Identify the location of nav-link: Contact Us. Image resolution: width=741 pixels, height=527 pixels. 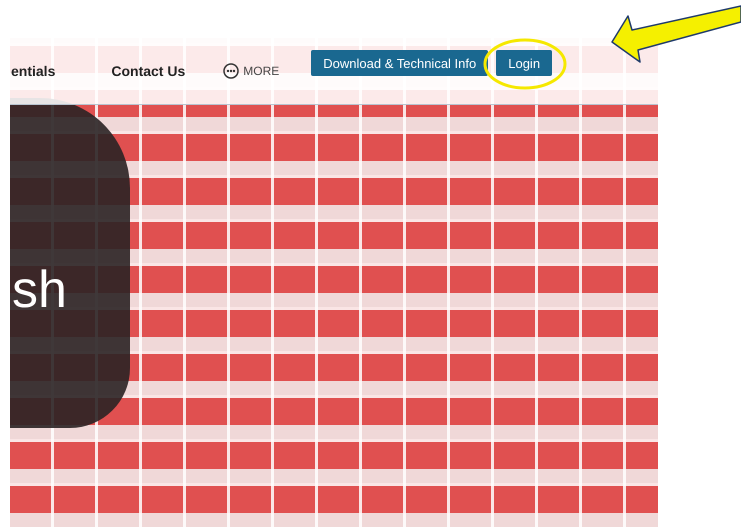
(148, 71).